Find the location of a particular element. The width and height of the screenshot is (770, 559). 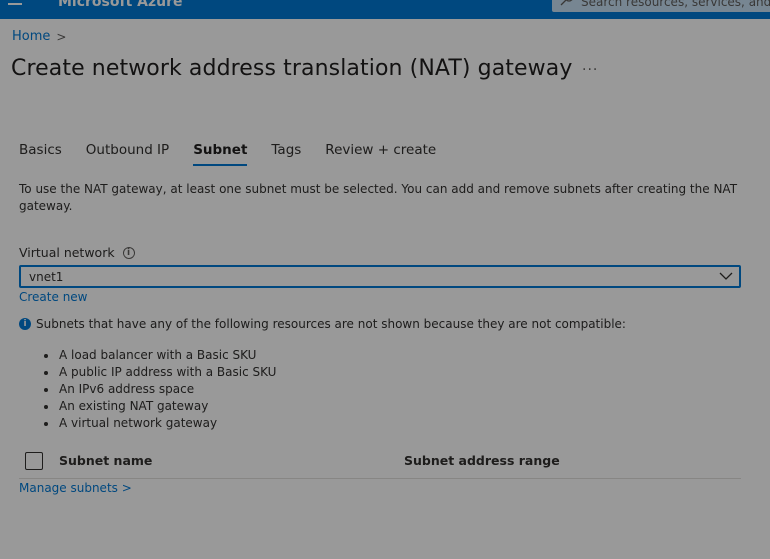

manage-subnets-link: Manage subnets > is located at coordinates (75, 488).